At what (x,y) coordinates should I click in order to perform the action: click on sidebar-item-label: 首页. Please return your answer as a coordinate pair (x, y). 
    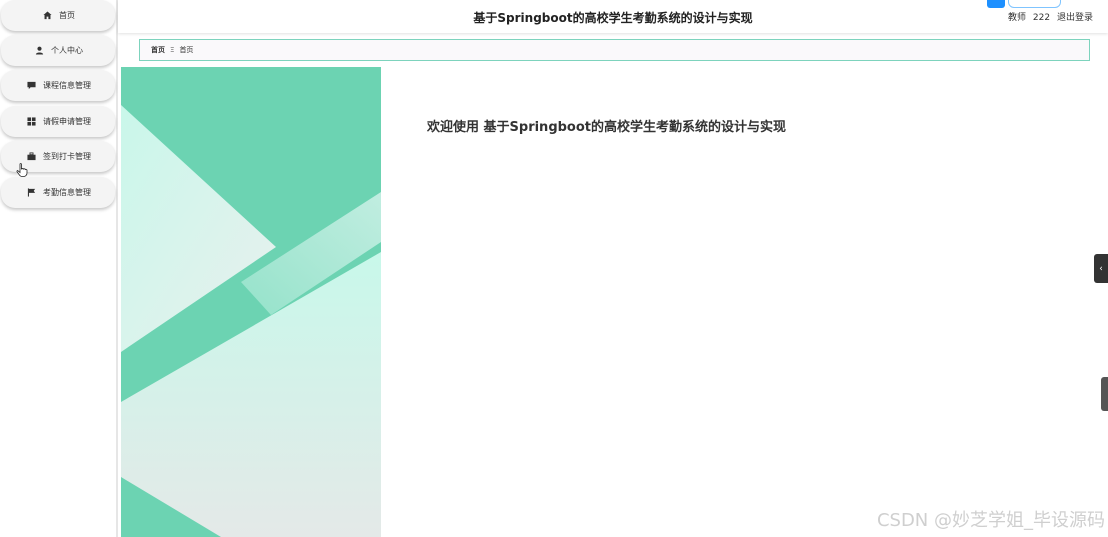
    Looking at the image, I should click on (67, 15).